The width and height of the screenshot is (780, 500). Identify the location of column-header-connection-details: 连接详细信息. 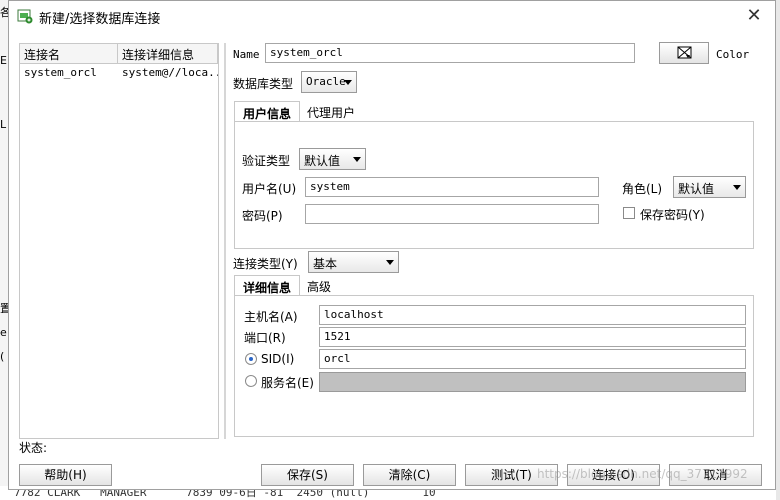
(168, 53).